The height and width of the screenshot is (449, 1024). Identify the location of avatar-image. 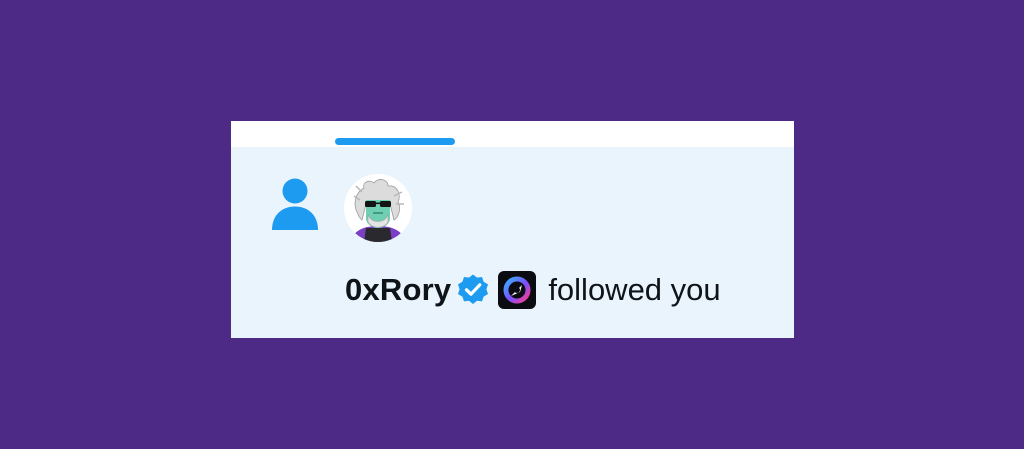
(378, 208).